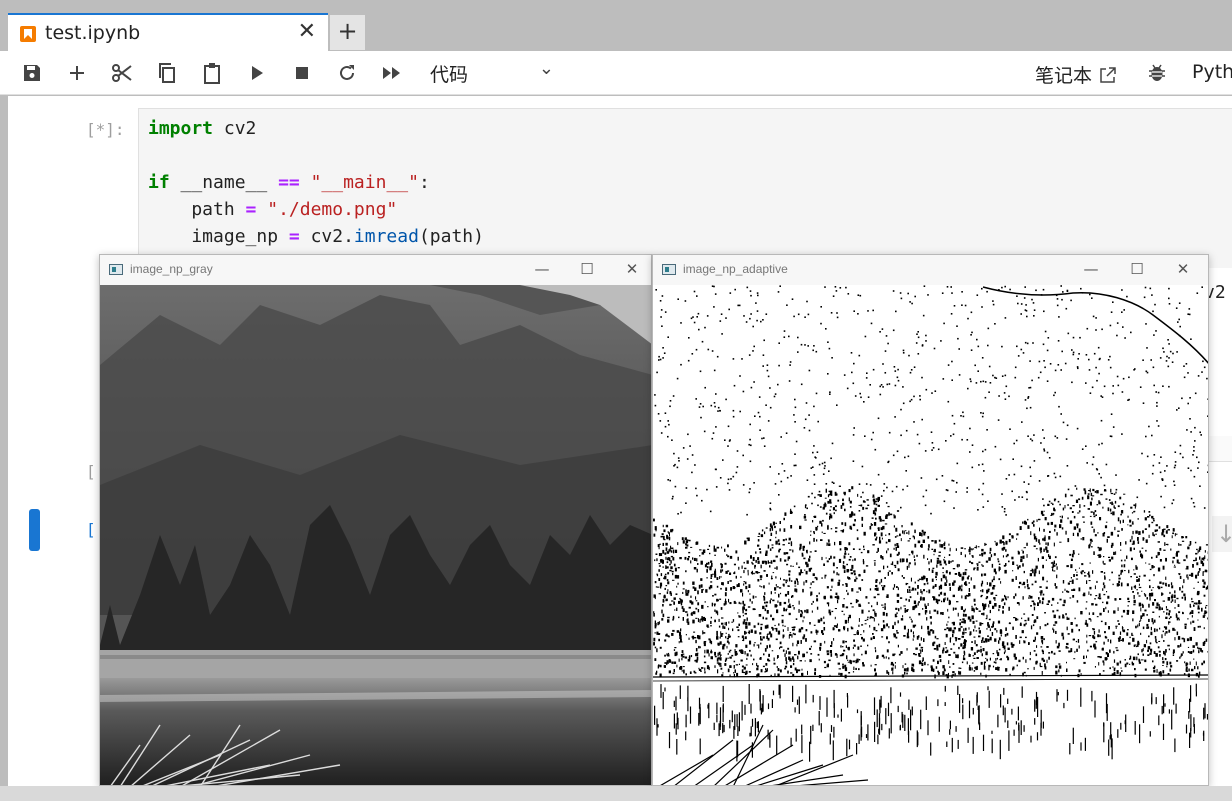 The image size is (1232, 801). What do you see at coordinates (930, 270) in the screenshot?
I see `window-titlebar: image_np_adaptive — ☐ ✕` at bounding box center [930, 270].